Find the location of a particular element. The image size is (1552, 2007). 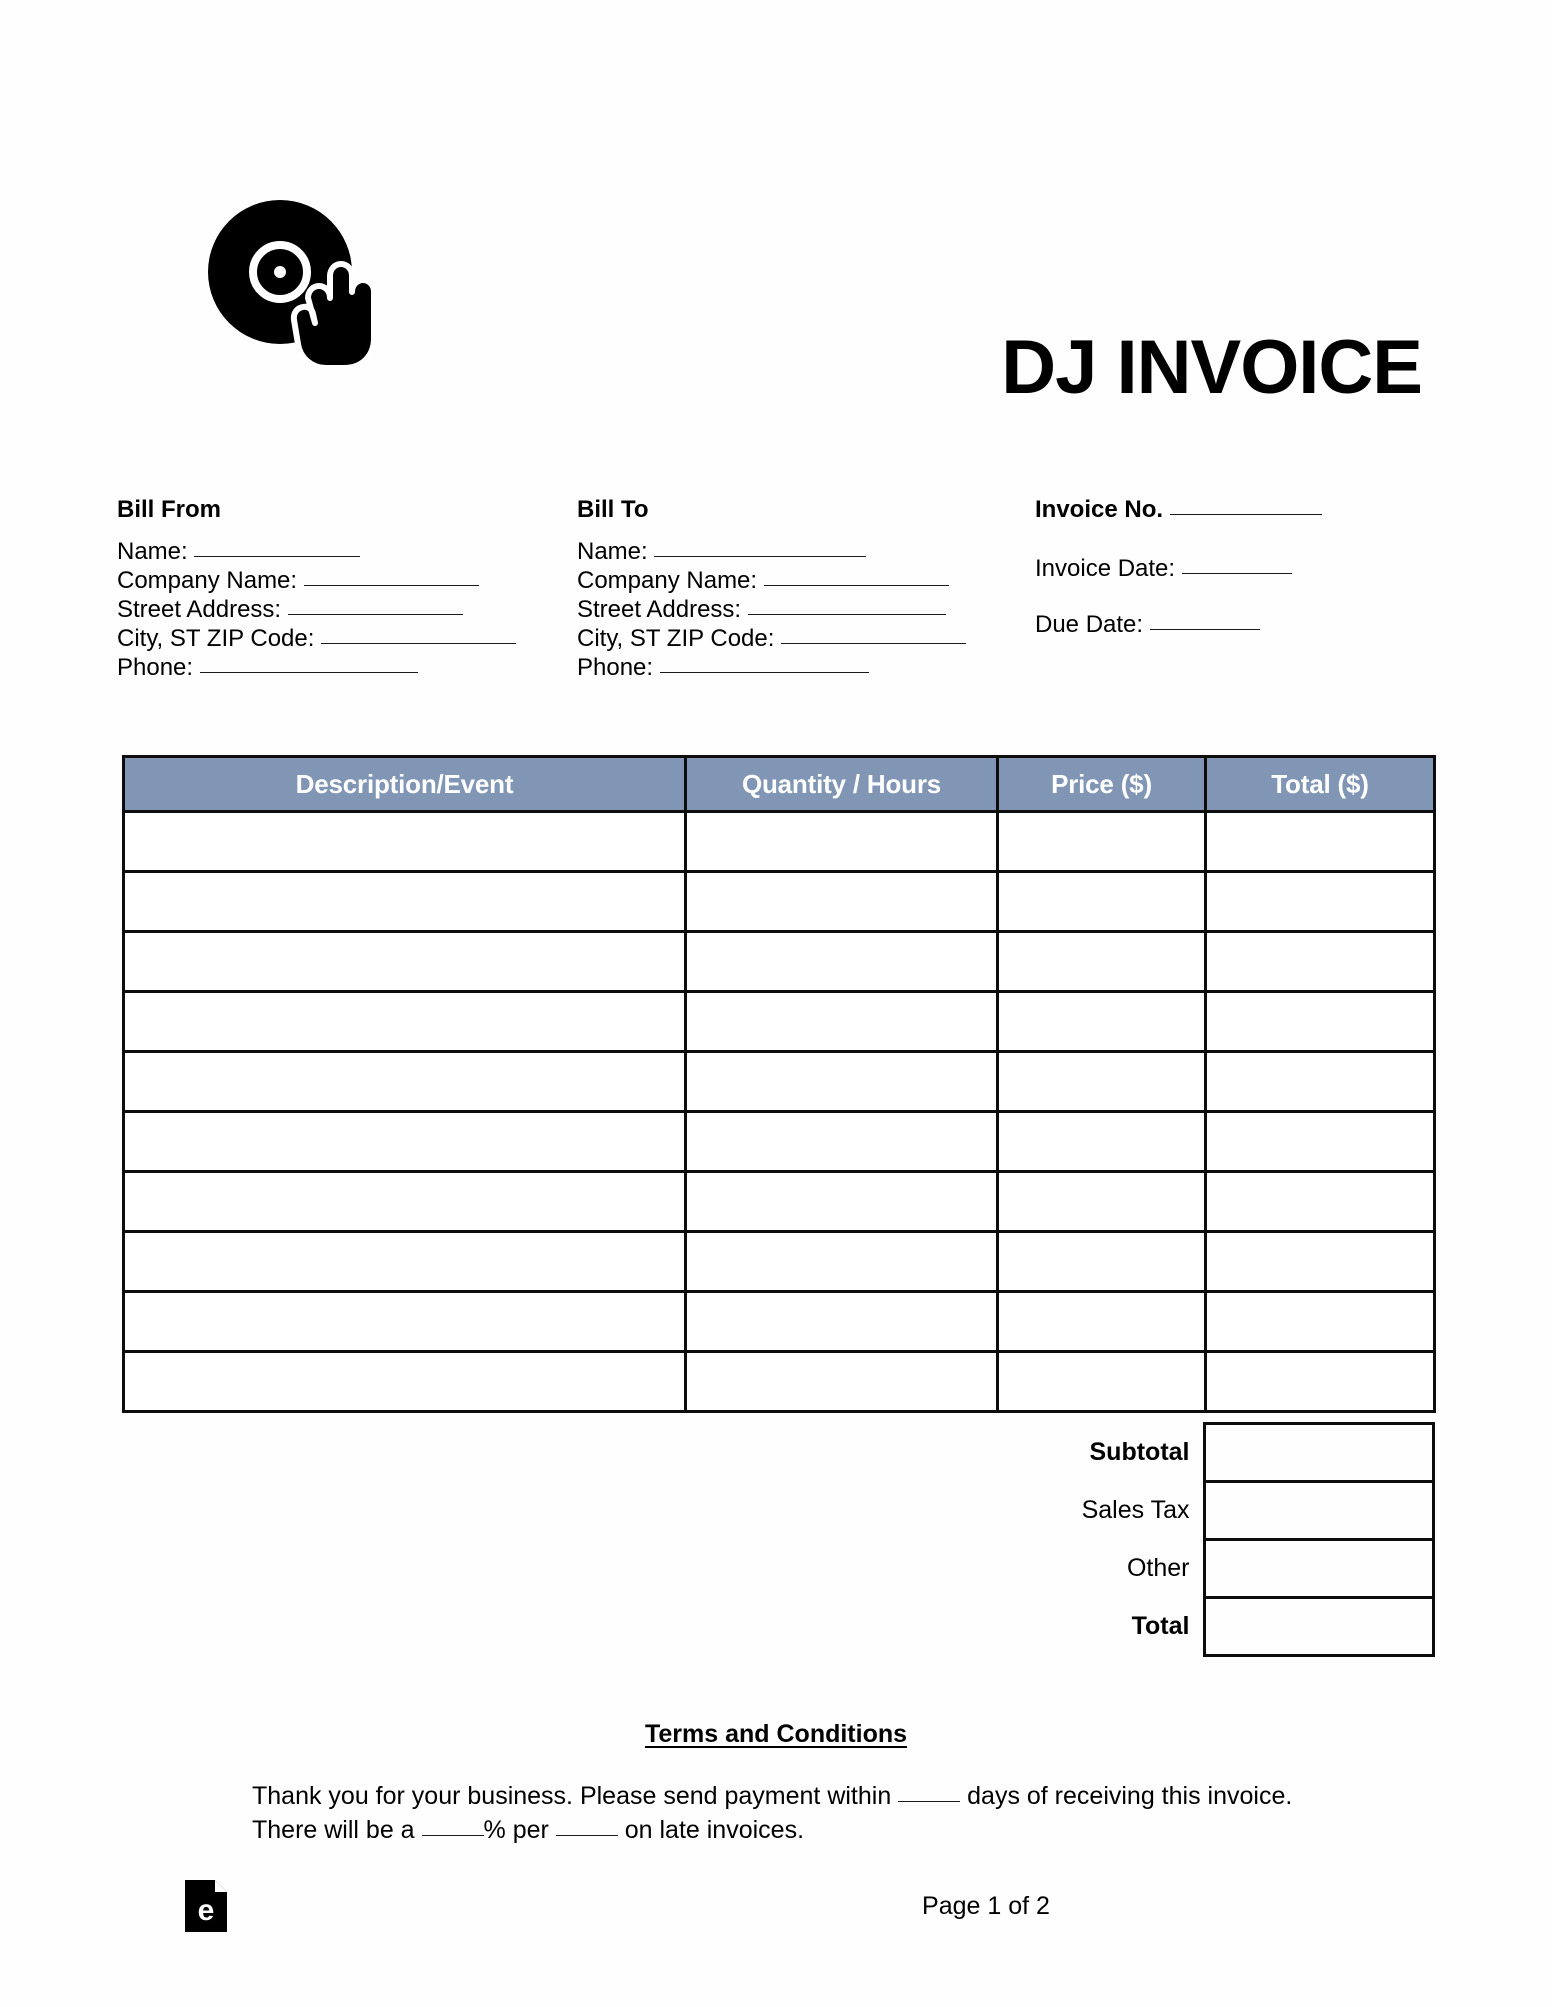

totals-label: Total is located at coordinates (1160, 1626).